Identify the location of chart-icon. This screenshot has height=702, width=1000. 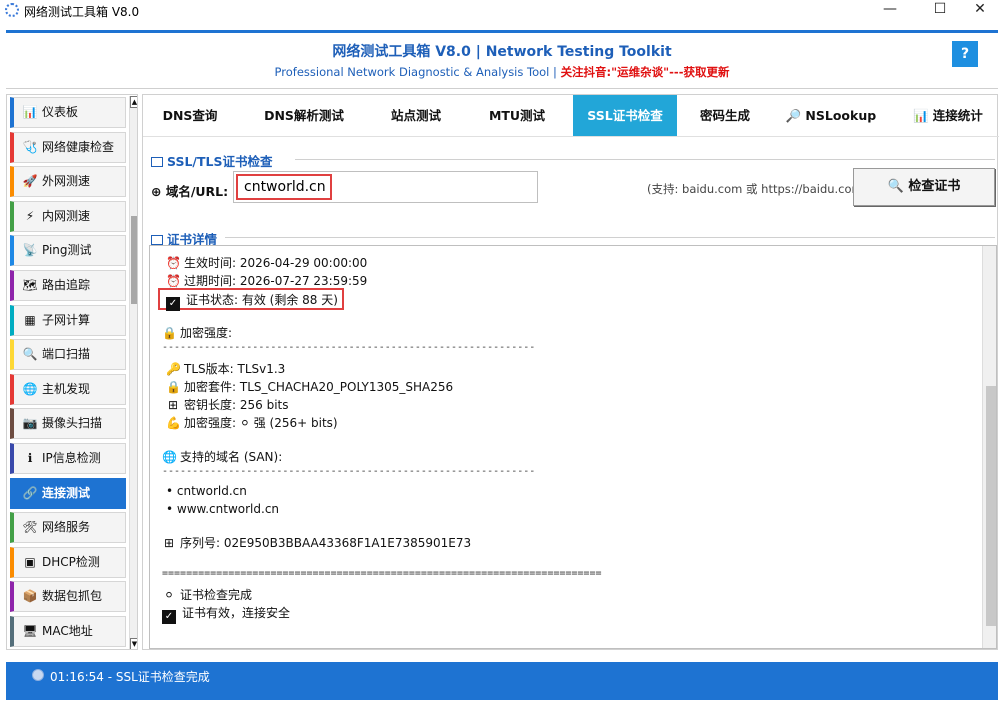
(157, 240).